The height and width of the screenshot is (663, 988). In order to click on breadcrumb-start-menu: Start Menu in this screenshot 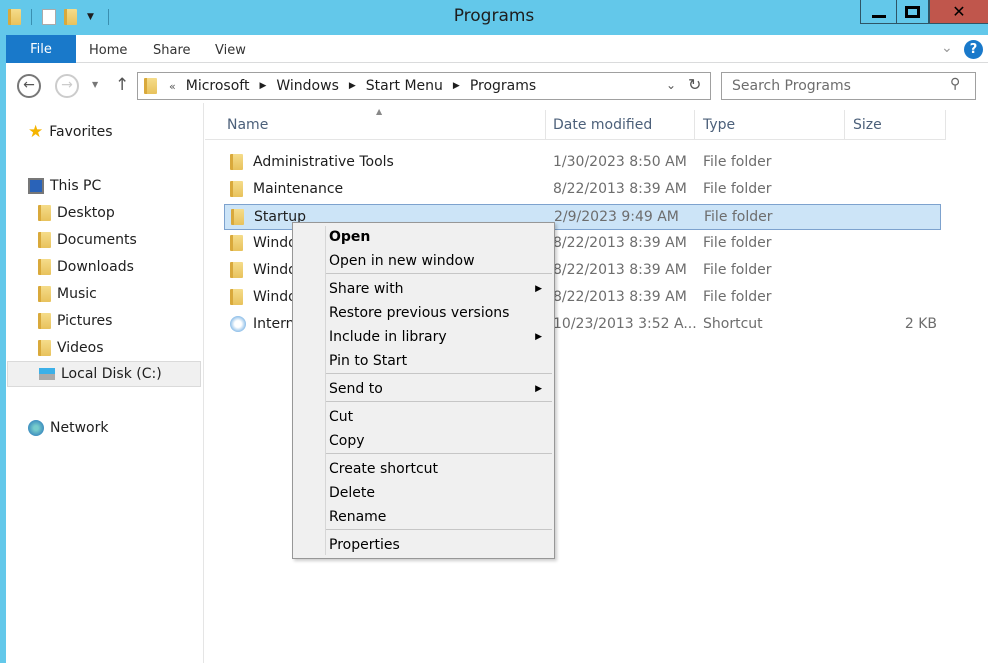, I will do `click(404, 86)`.